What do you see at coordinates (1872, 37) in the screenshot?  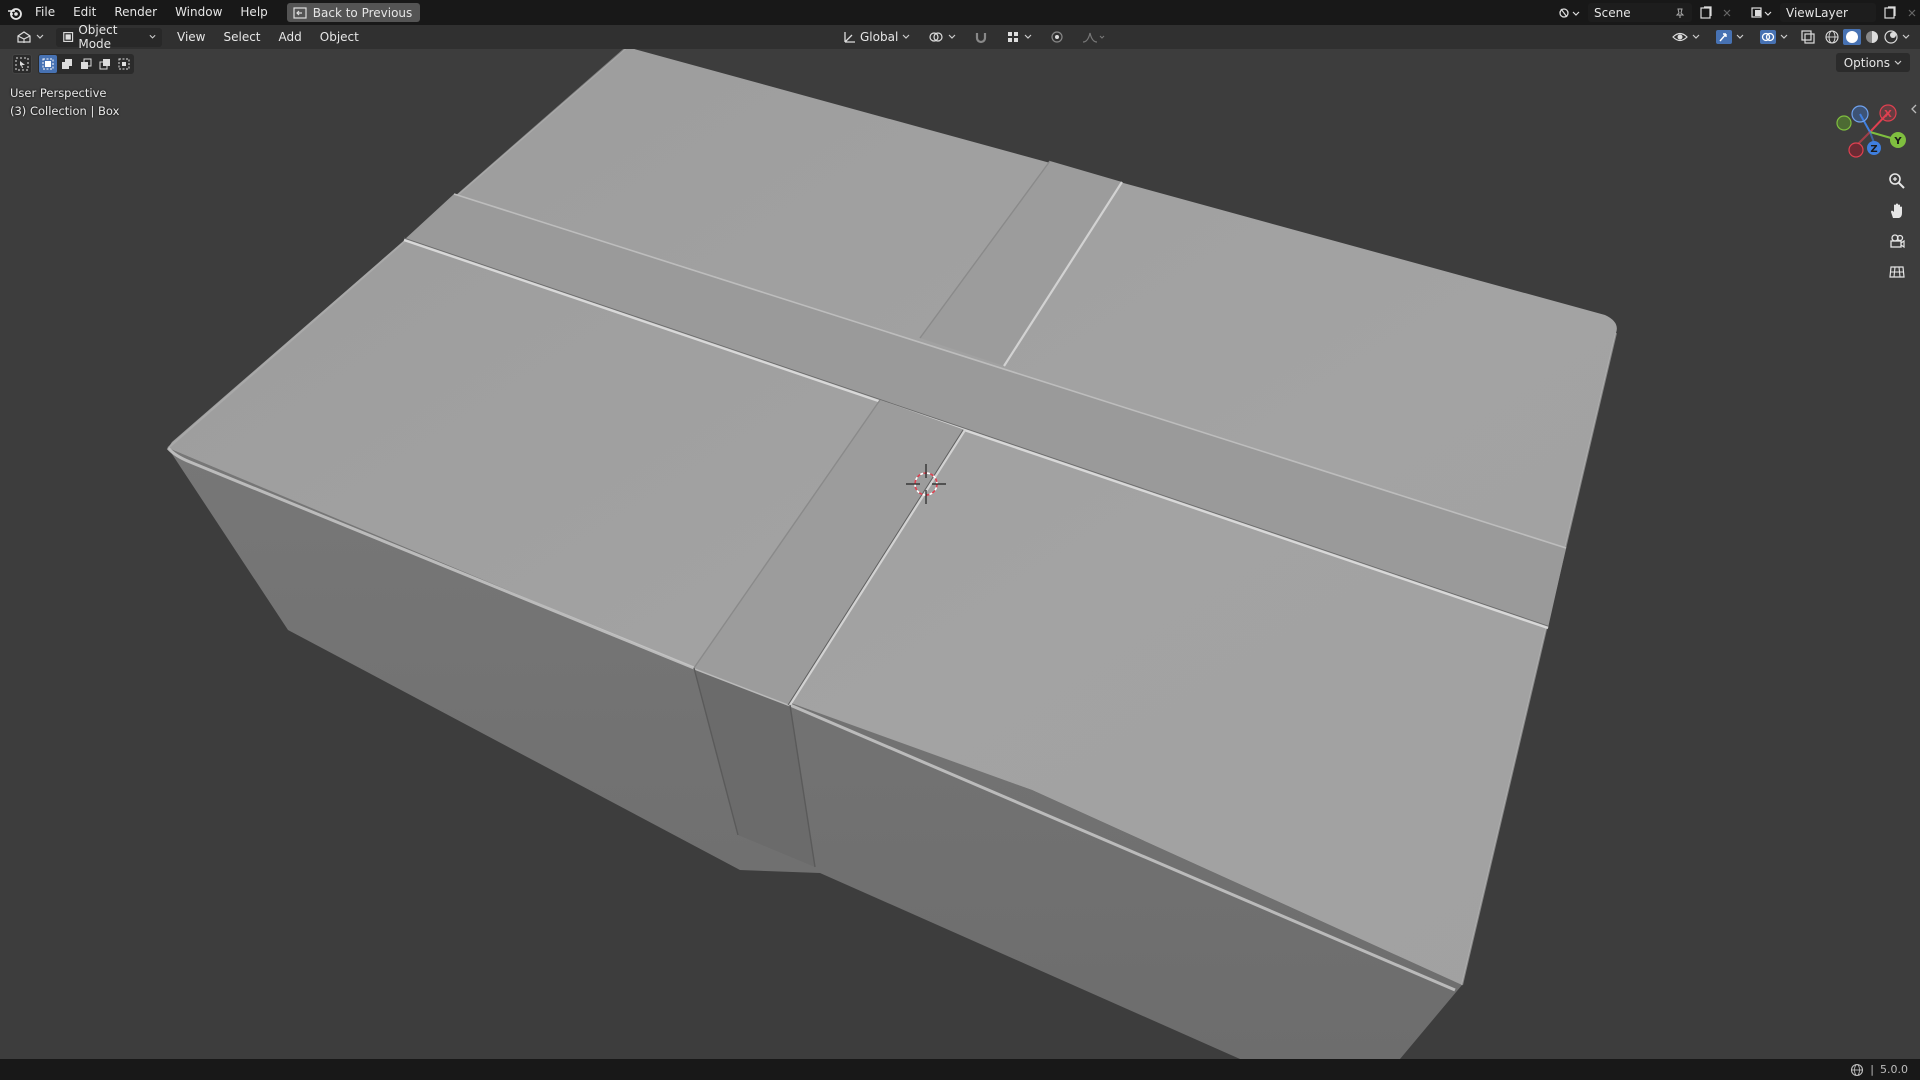 I see `material-shading-icon` at bounding box center [1872, 37].